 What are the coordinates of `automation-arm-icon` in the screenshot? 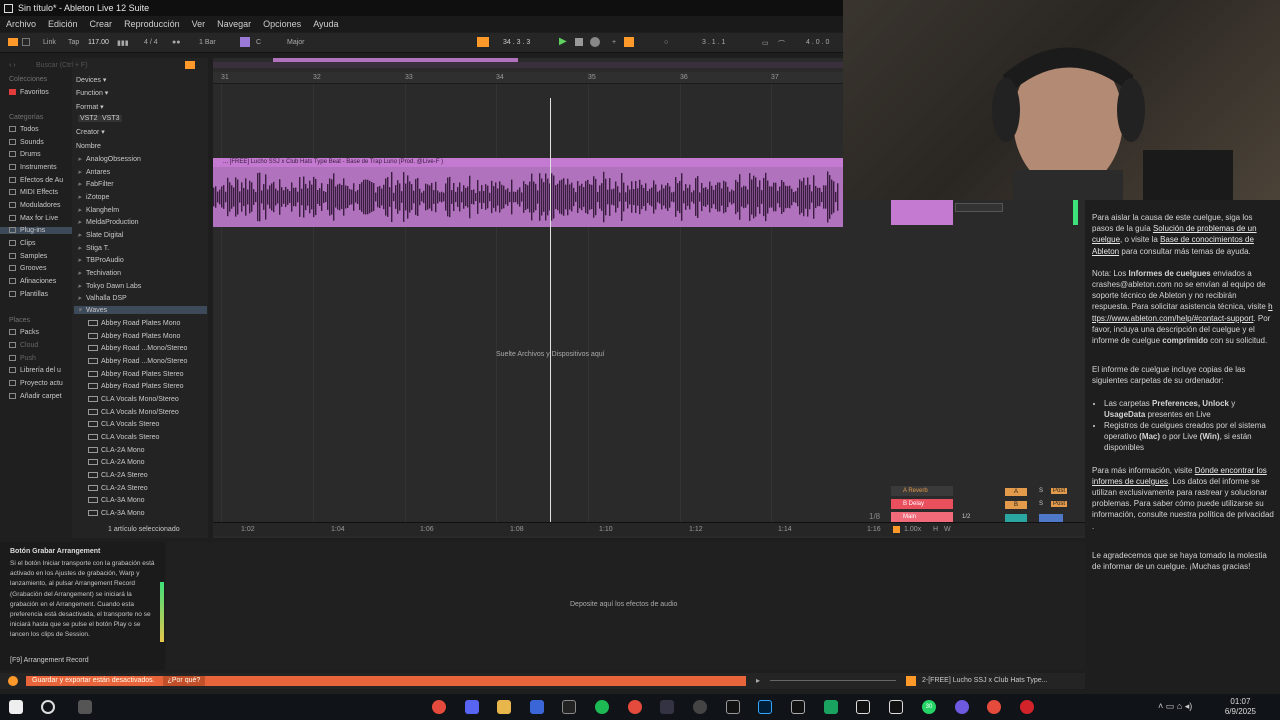 It's located at (629, 42).